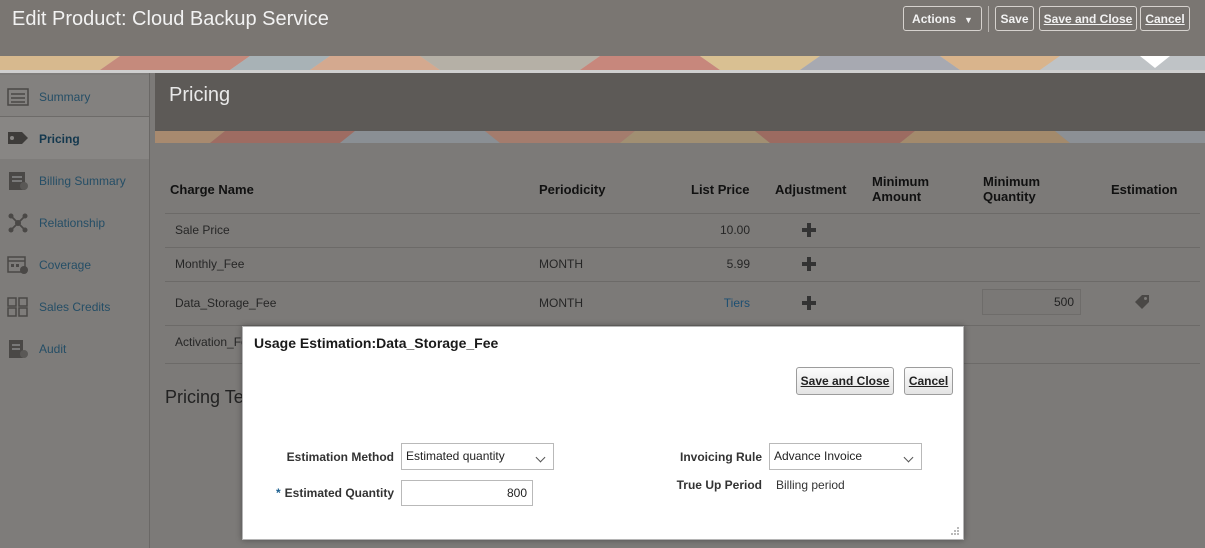 Image resolution: width=1205 pixels, height=548 pixels. Describe the element at coordinates (720, 189) in the screenshot. I see `column-header-list-price: List Price` at that location.